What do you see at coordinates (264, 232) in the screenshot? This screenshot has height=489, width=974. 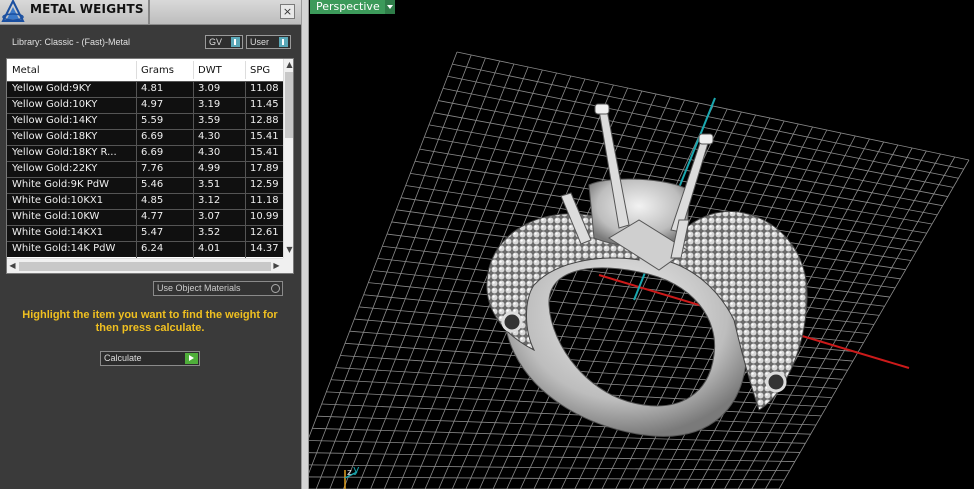 I see `cell-spg: 12.61` at bounding box center [264, 232].